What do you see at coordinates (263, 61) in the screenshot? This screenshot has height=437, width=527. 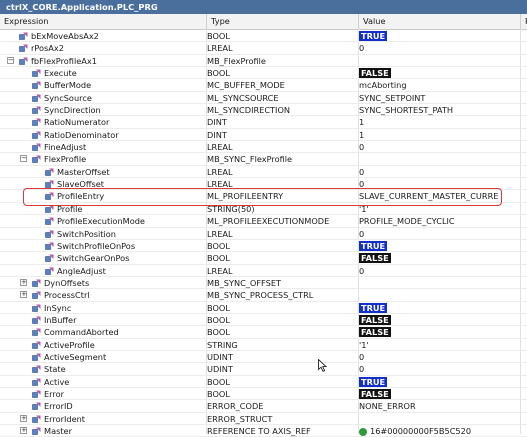 I see `table-row: − fbFlexProfileAx1 MB_FlexProfile` at bounding box center [263, 61].